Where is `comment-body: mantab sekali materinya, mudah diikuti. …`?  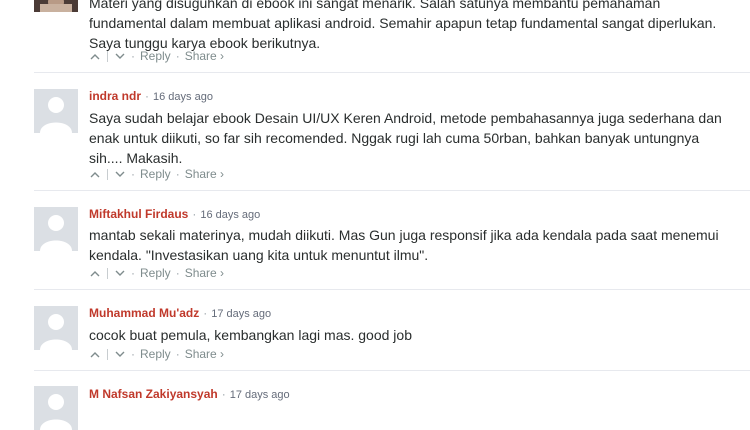
comment-body: mantab sekali materinya, mudah diikuti. … is located at coordinates (409, 245).